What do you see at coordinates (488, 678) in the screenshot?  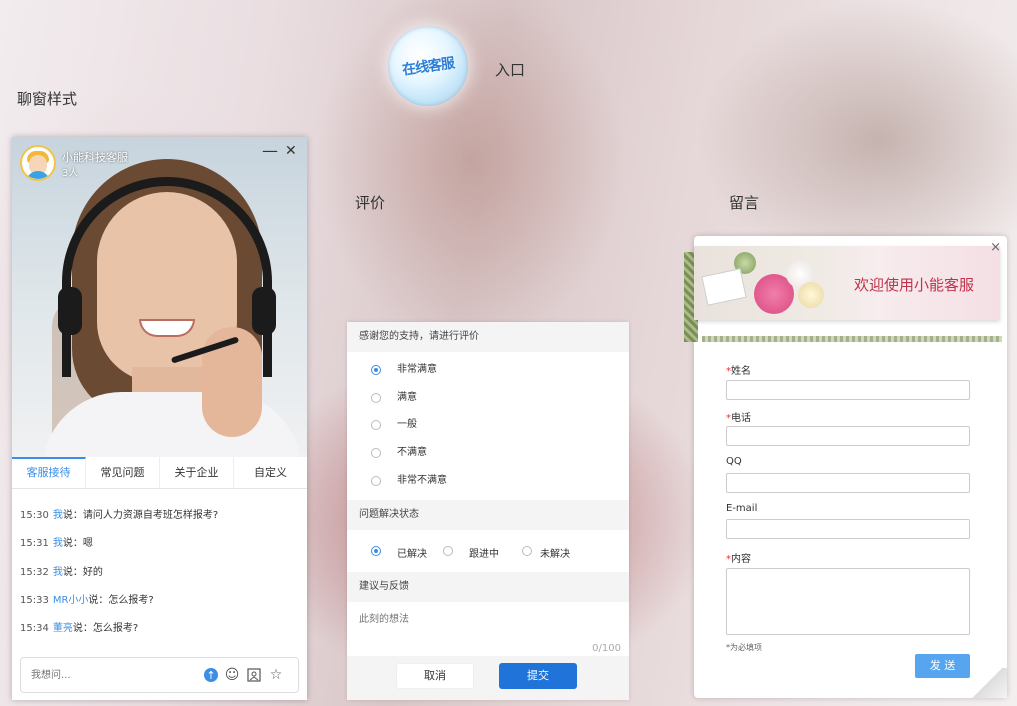 I see `rating-footer: 取消 提交` at bounding box center [488, 678].